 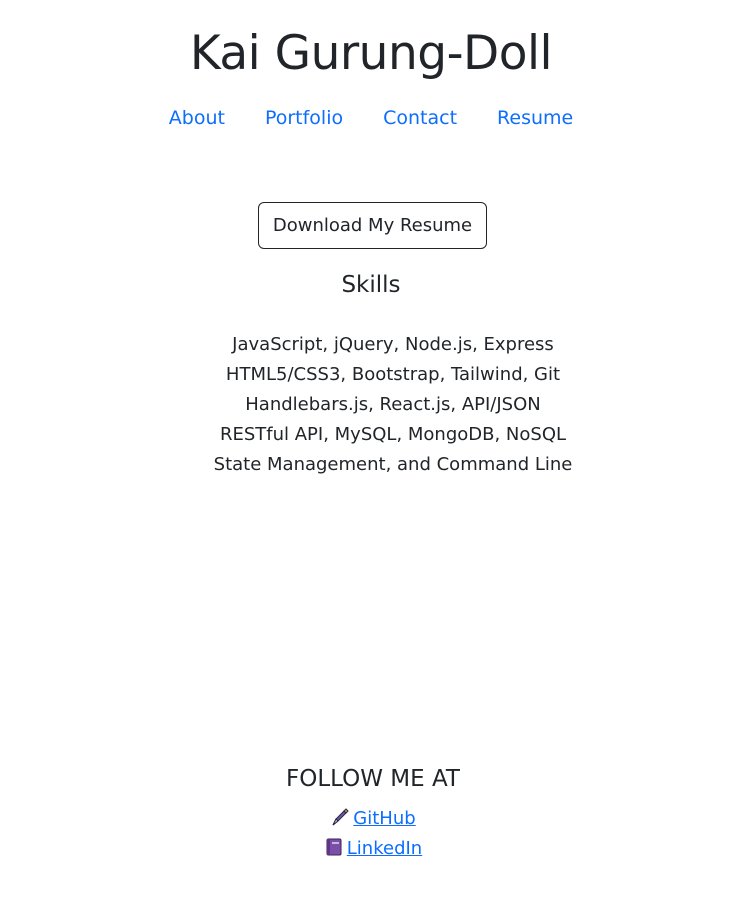 I want to click on github-link: GitHub, so click(x=384, y=818).